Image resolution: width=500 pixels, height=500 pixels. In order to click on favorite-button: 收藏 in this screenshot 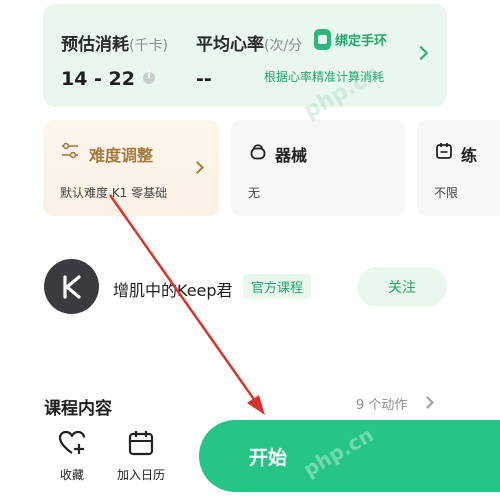, I will do `click(72, 456)`.